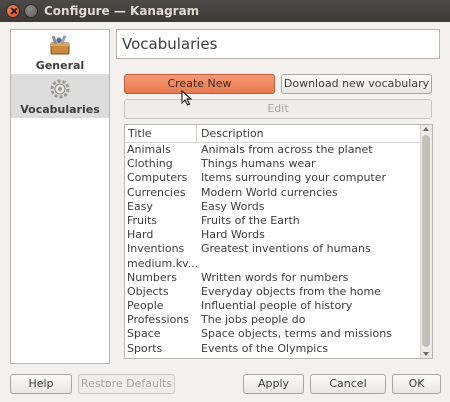  I want to click on vocabulary-title: Animals, so click(149, 149).